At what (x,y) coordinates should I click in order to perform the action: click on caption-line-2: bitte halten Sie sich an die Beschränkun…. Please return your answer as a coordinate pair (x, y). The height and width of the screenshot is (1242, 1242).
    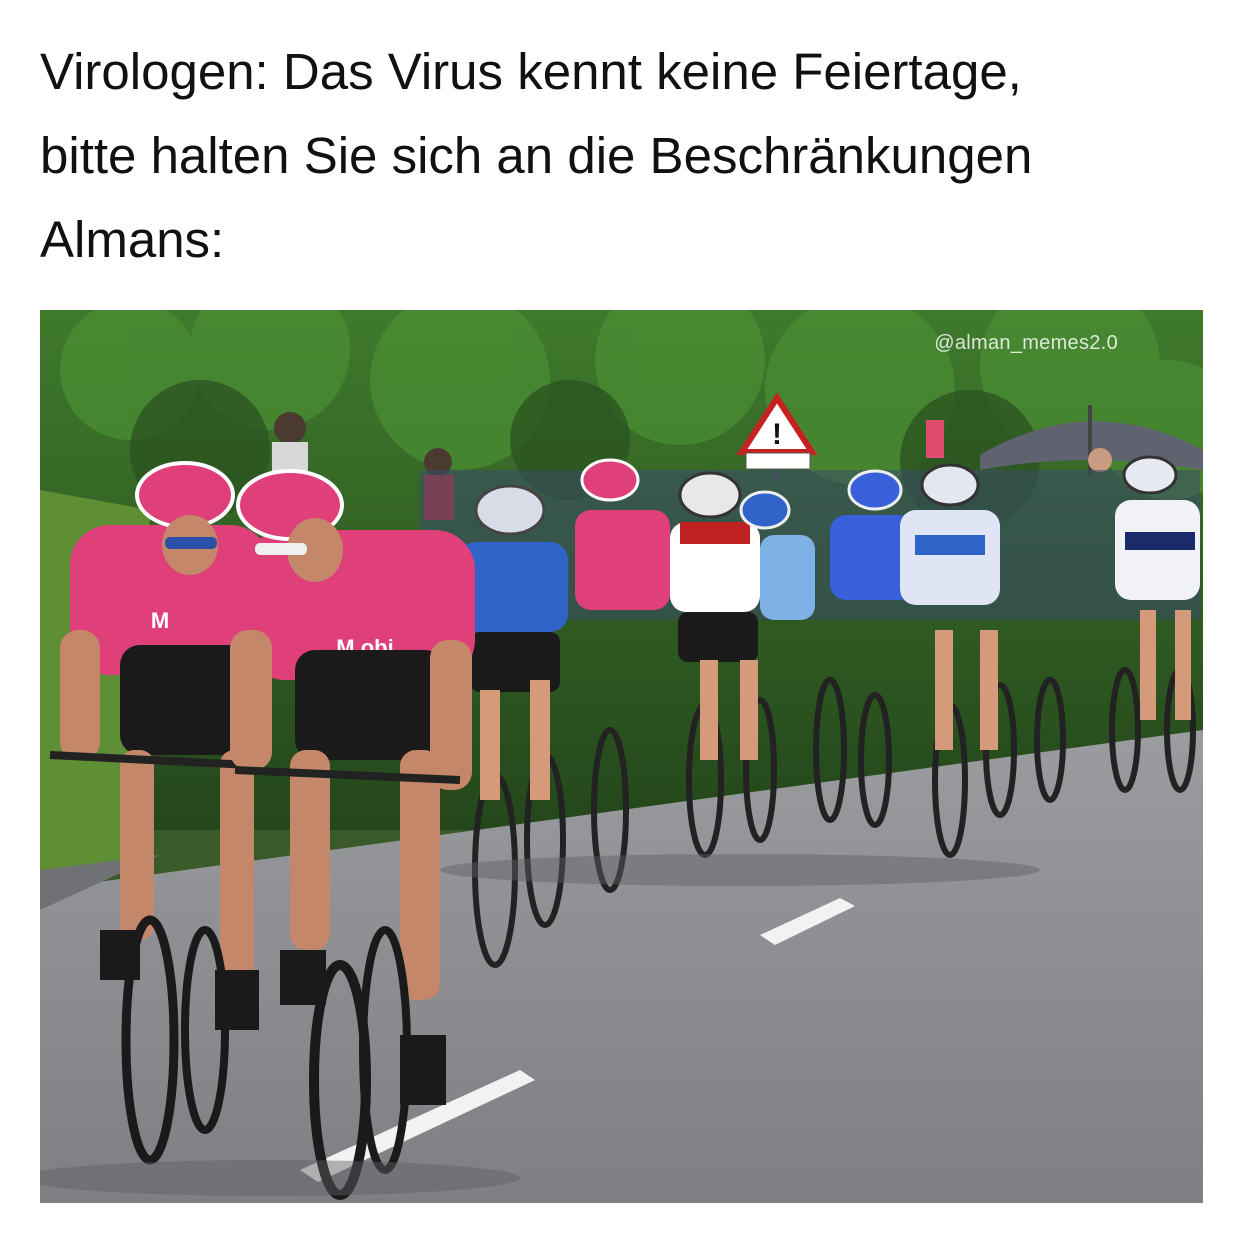
    Looking at the image, I should click on (536, 155).